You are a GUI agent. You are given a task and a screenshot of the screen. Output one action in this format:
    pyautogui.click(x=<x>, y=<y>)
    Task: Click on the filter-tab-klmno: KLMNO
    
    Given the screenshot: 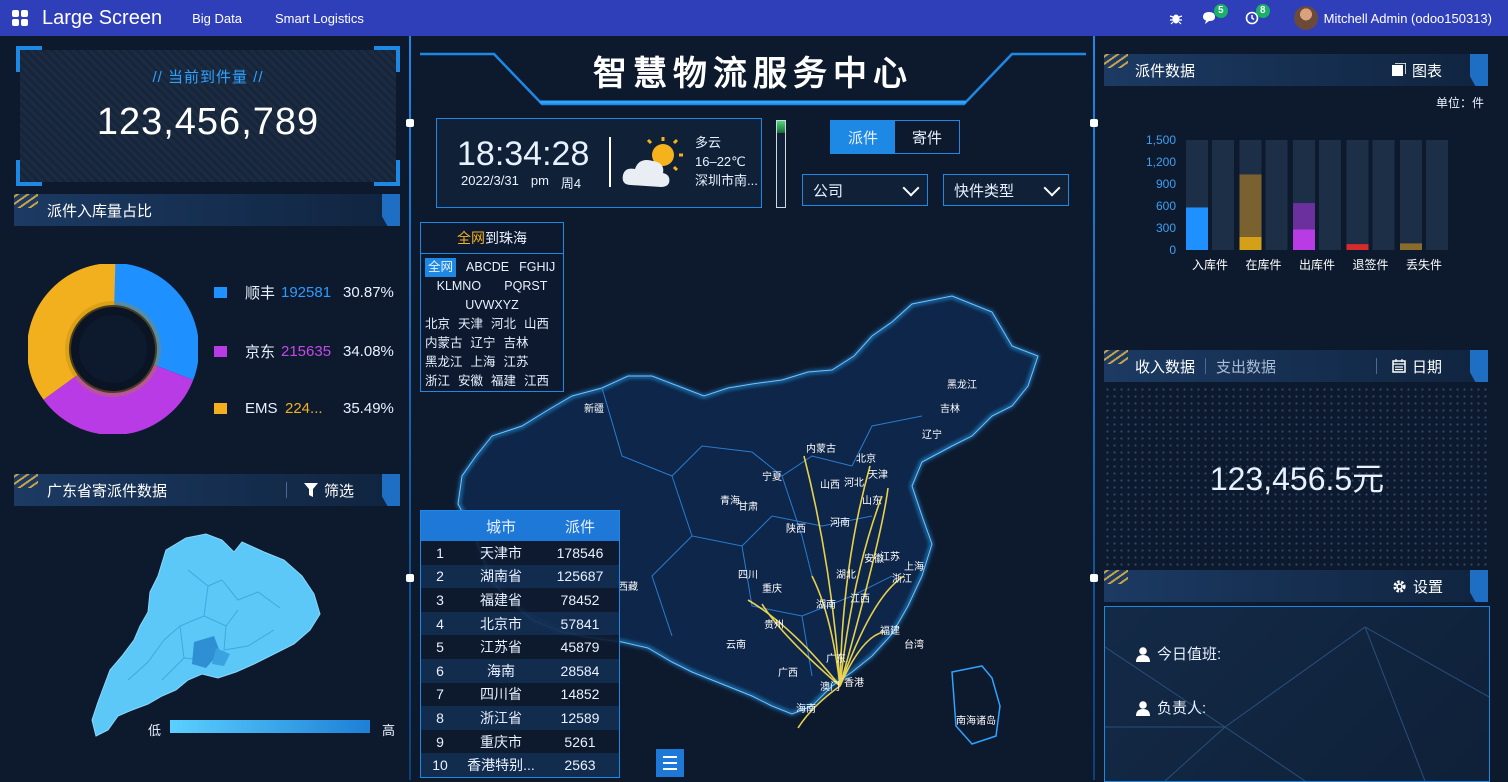 What is the action you would take?
    pyautogui.click(x=459, y=286)
    